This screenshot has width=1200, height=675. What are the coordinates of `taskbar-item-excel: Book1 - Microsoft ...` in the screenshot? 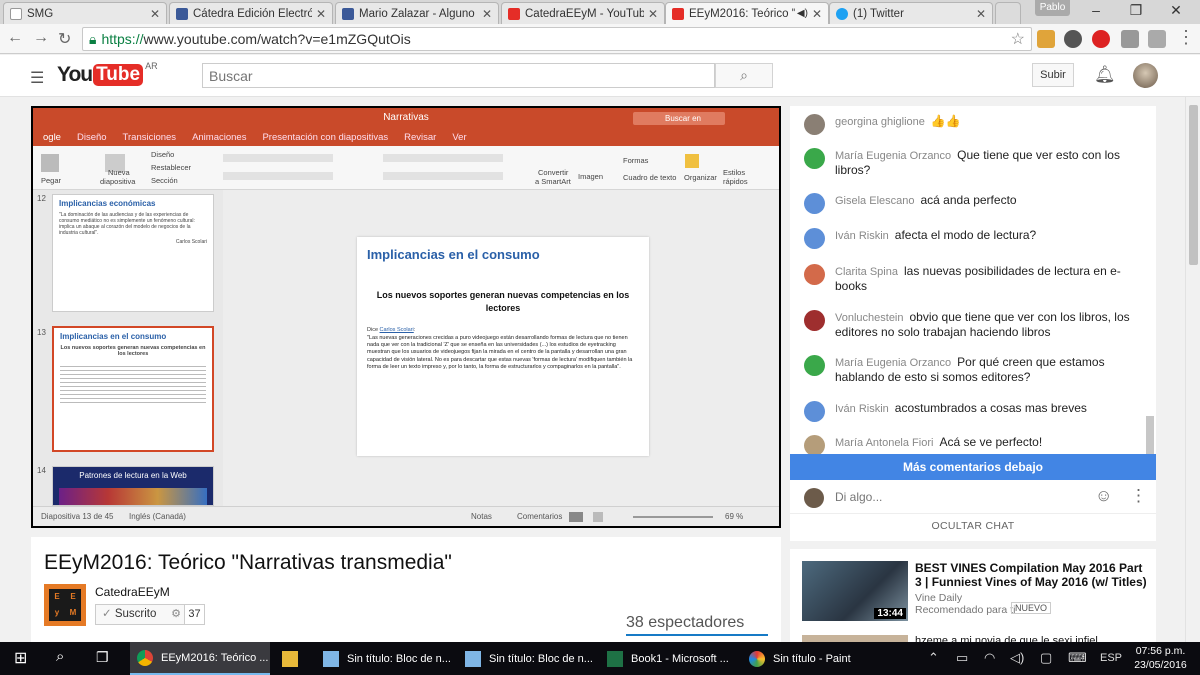 It's located at (670, 658).